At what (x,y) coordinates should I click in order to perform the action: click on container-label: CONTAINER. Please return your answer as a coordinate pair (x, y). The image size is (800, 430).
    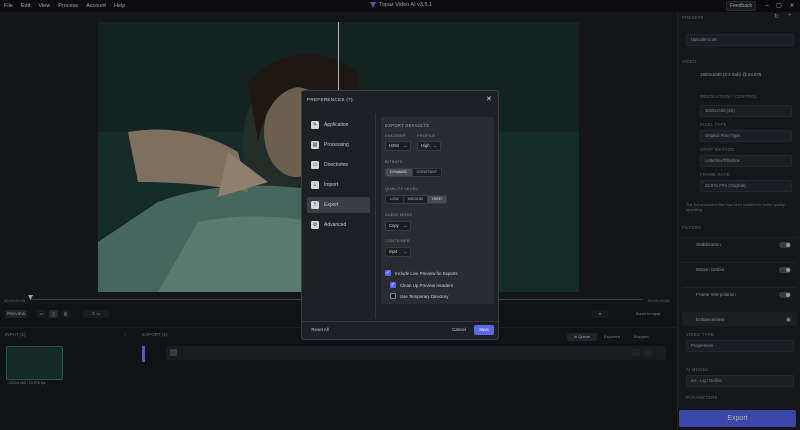
    Looking at the image, I should click on (397, 241).